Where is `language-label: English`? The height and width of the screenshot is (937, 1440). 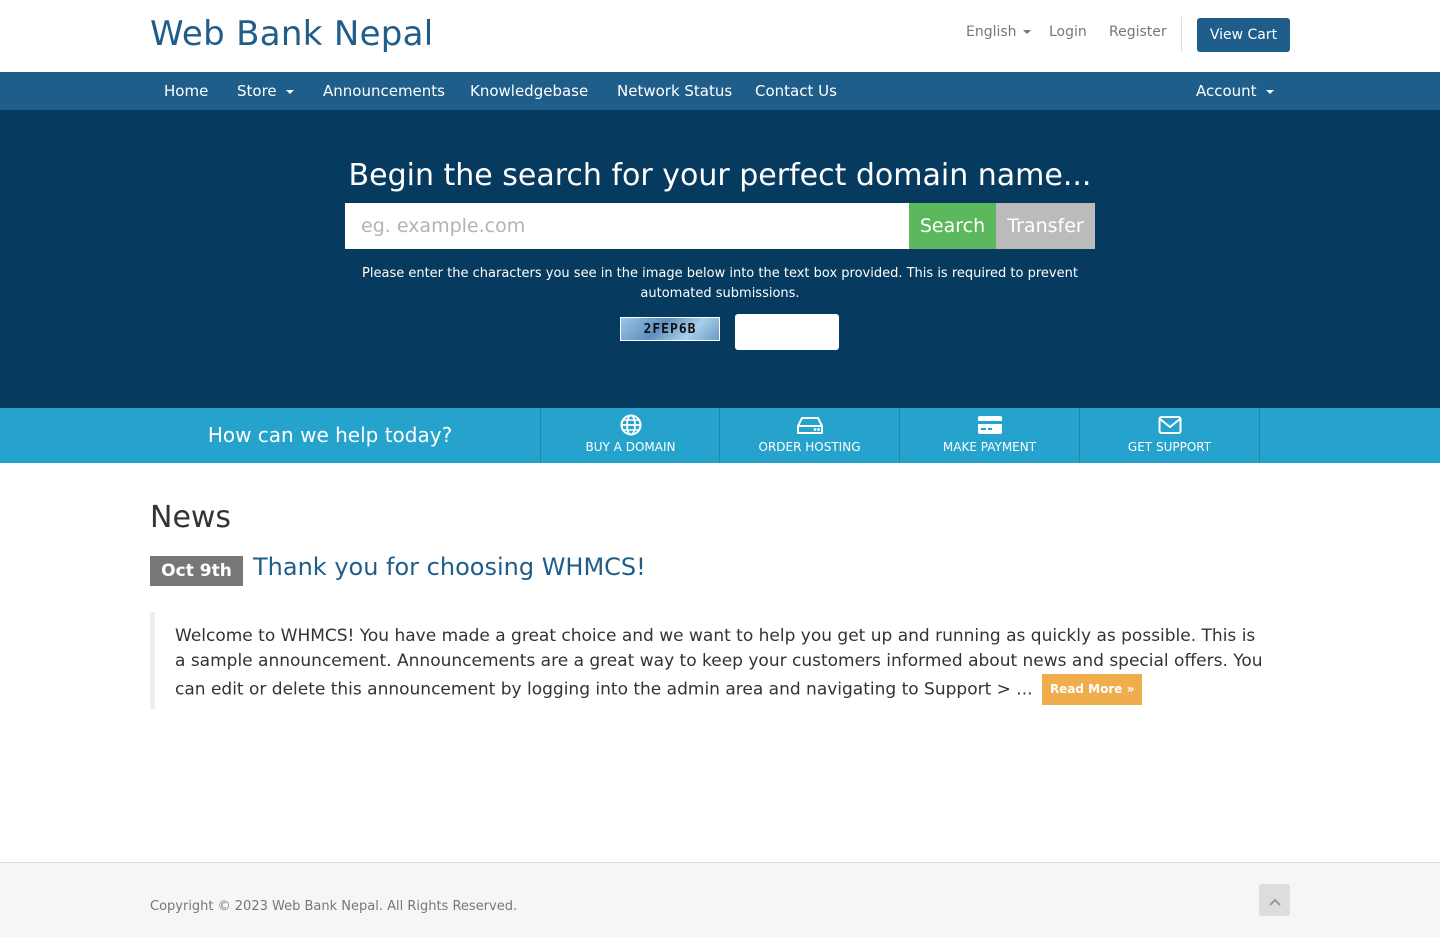
language-label: English is located at coordinates (991, 32).